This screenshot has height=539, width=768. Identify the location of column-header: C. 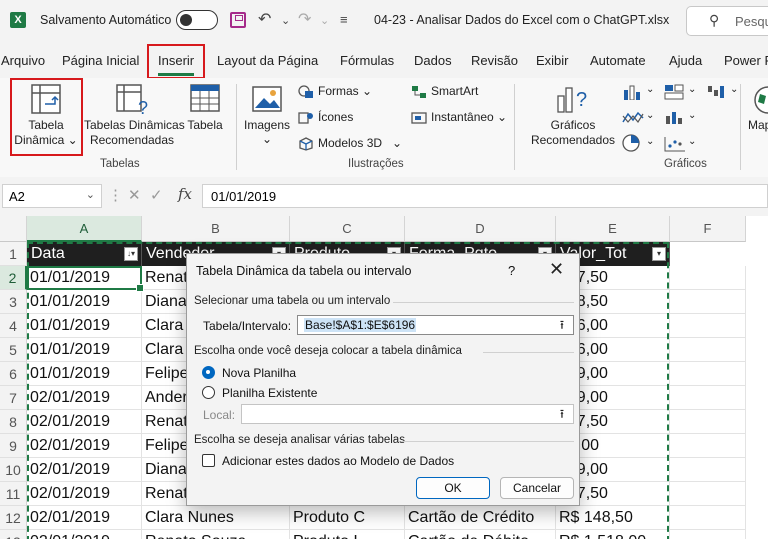
(347, 229).